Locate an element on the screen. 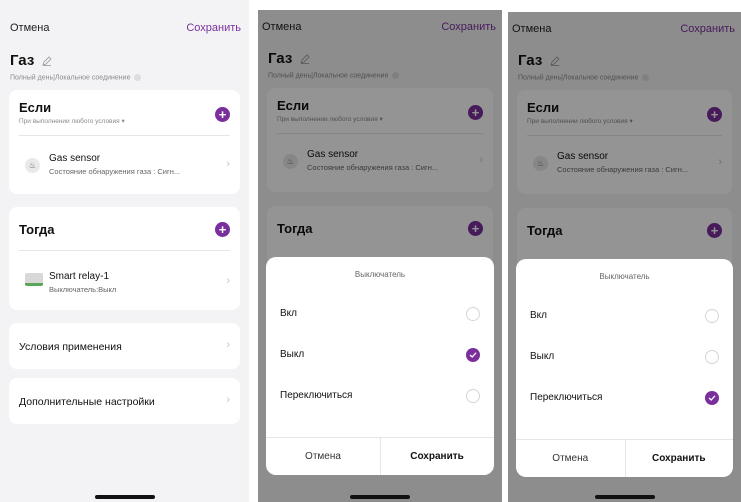 Image resolution: width=741 pixels, height=502 pixels. scene-subtitle-text: Полный день|Локальное соединение is located at coordinates (70, 78).